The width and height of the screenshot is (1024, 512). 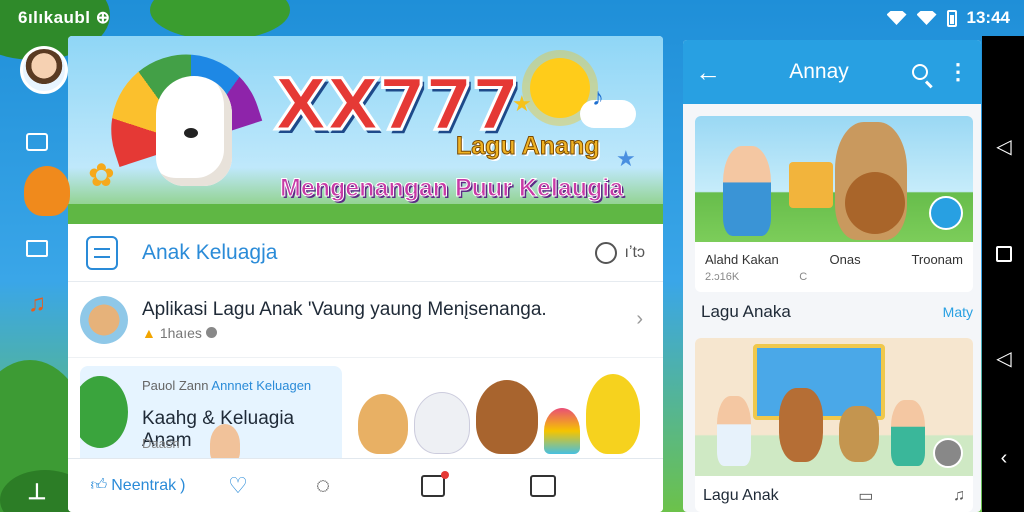 What do you see at coordinates (35, 274) in the screenshot?
I see `left-rail: ♫ ⊥` at bounding box center [35, 274].